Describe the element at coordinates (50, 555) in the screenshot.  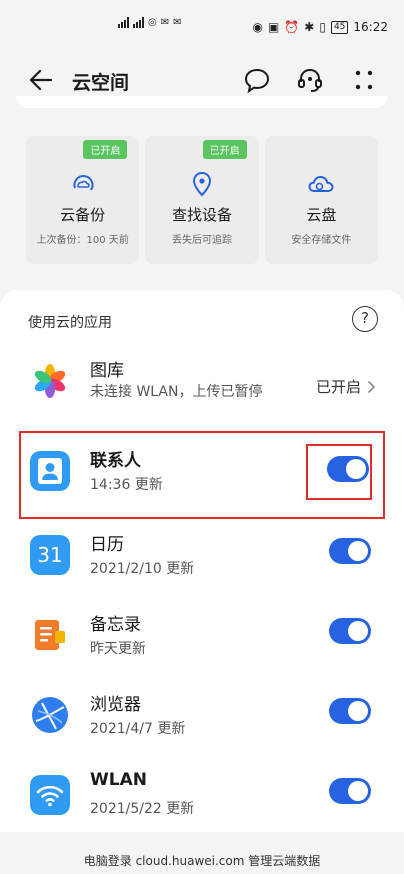
I see `calendar-icon: 31` at that location.